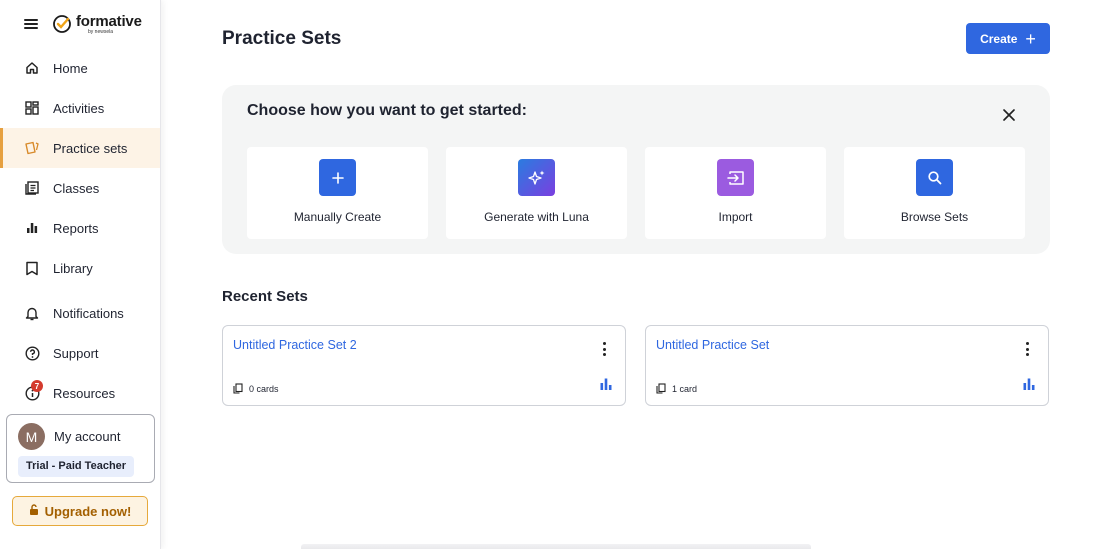 Image resolution: width=1110 pixels, height=549 pixels. I want to click on plus-icon, so click(337, 177).